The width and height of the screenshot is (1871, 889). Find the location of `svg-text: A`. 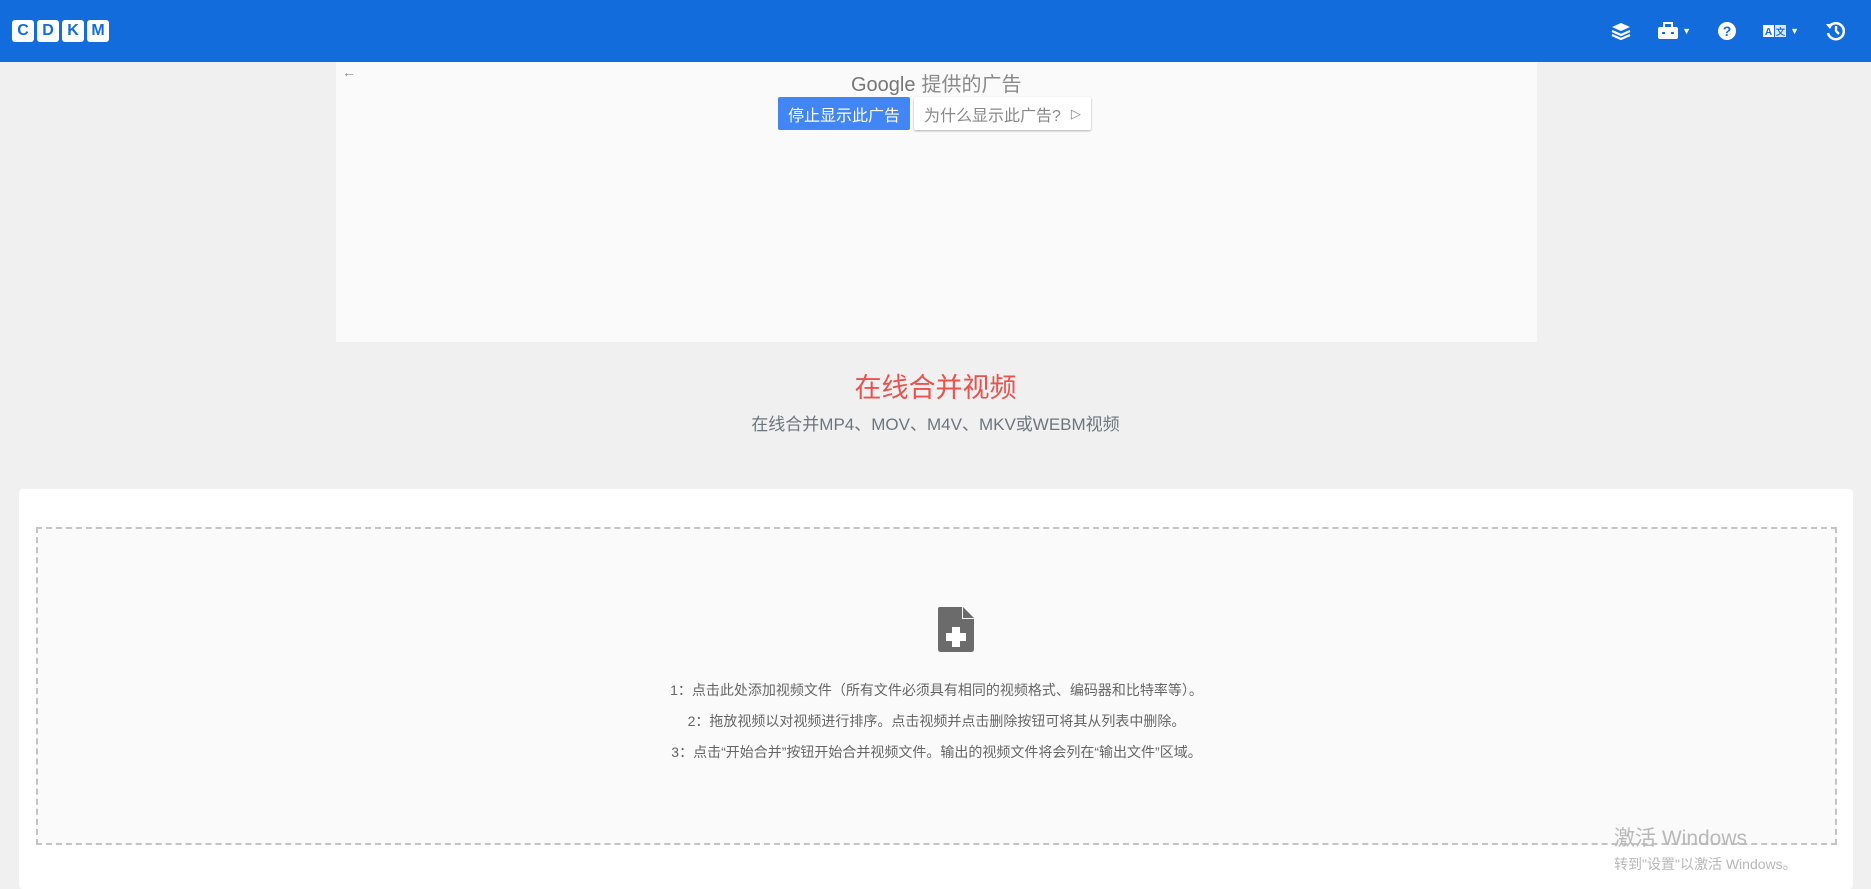

svg-text: A is located at coordinates (1768, 32).